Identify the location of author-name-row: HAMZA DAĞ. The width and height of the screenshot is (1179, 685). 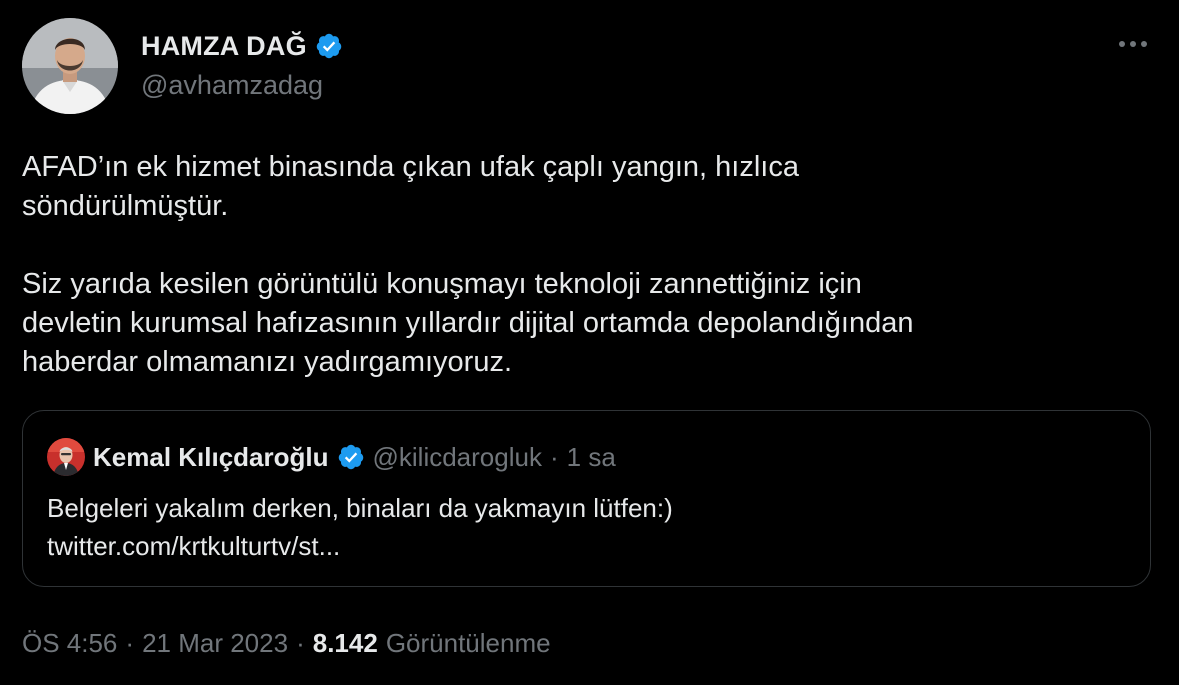
(242, 46).